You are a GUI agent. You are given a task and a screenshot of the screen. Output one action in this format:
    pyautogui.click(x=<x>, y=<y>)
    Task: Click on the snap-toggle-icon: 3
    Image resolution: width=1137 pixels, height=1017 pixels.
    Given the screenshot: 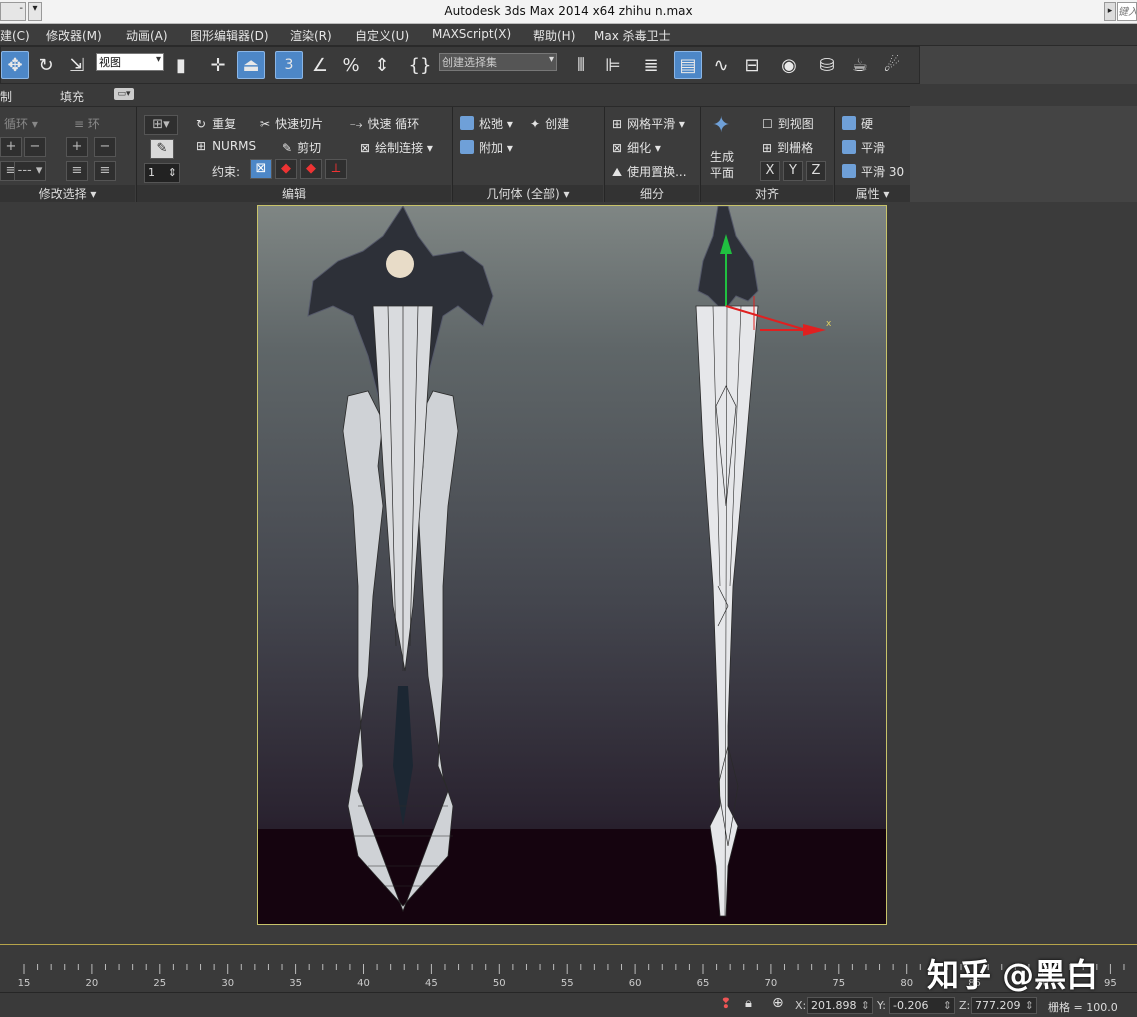 What is the action you would take?
    pyautogui.click(x=289, y=65)
    